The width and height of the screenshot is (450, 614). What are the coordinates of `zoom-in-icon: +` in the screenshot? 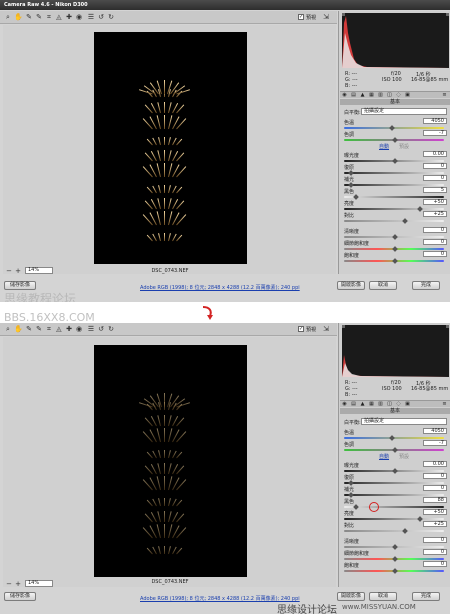 It's located at (18, 271).